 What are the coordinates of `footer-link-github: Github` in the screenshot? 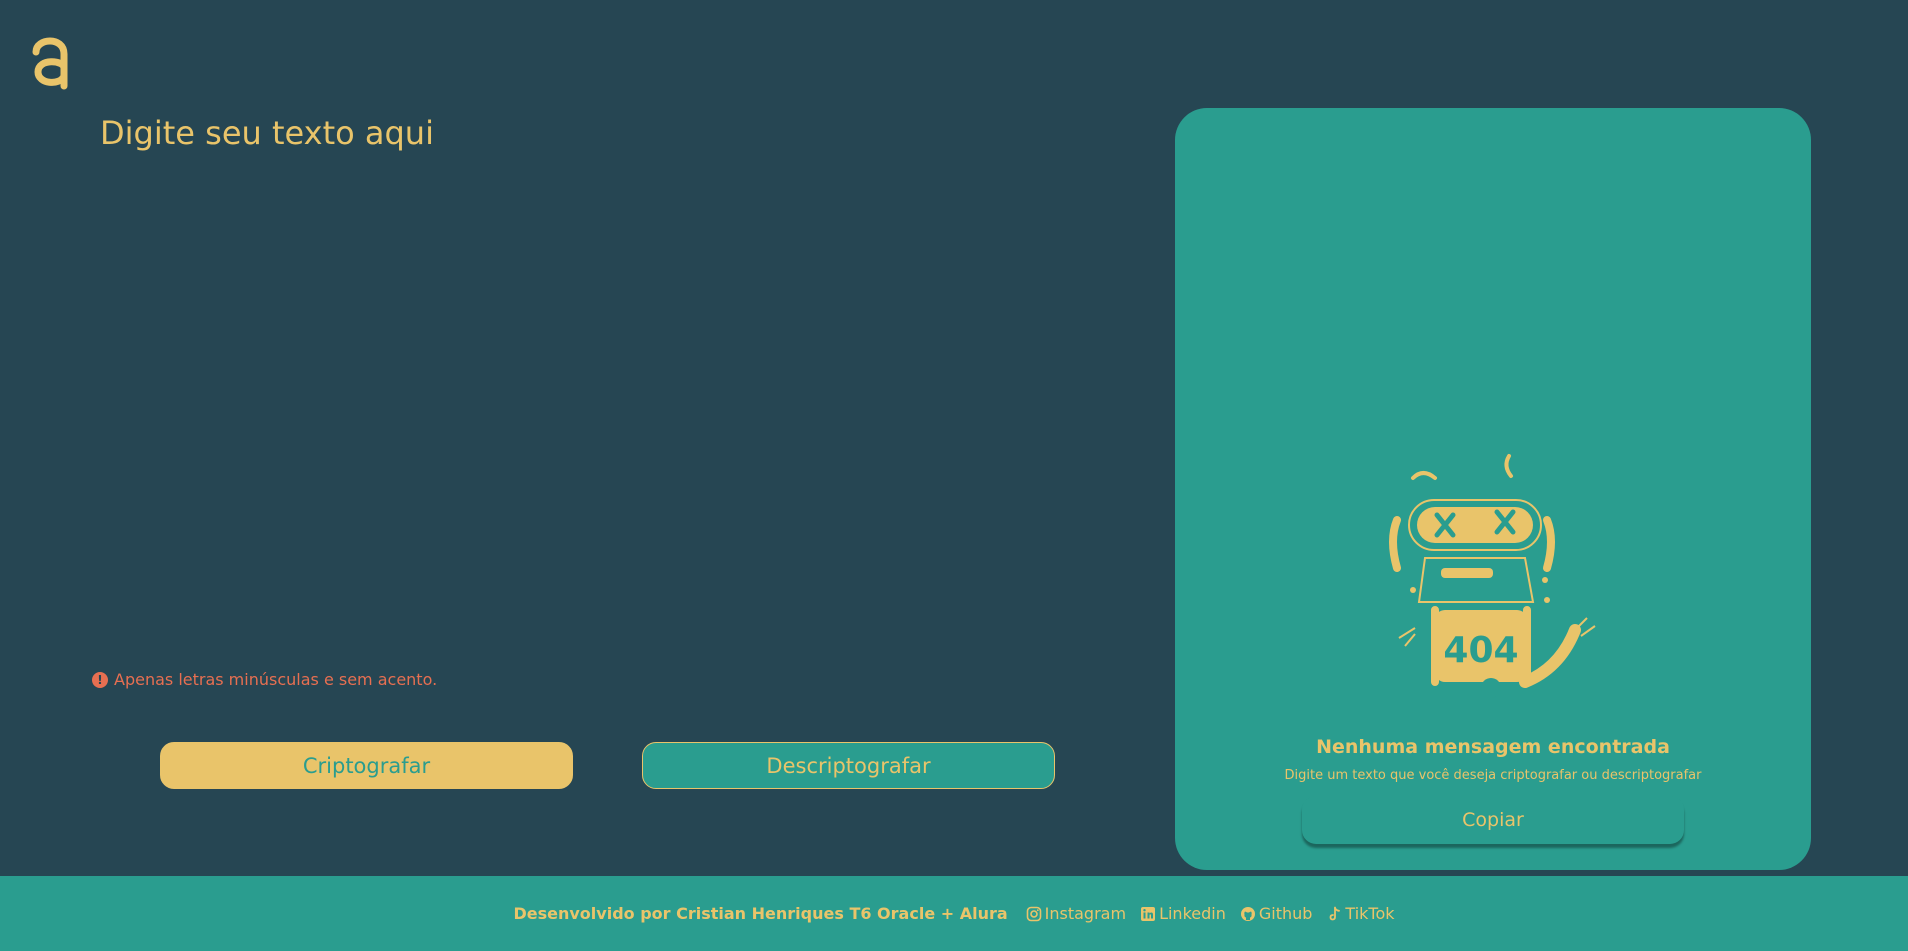 It's located at (1276, 913).